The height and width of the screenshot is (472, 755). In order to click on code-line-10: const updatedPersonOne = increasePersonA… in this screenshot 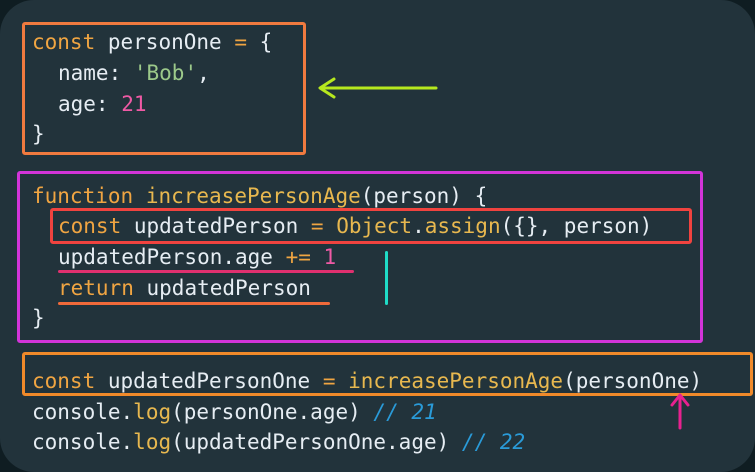, I will do `click(367, 381)`.